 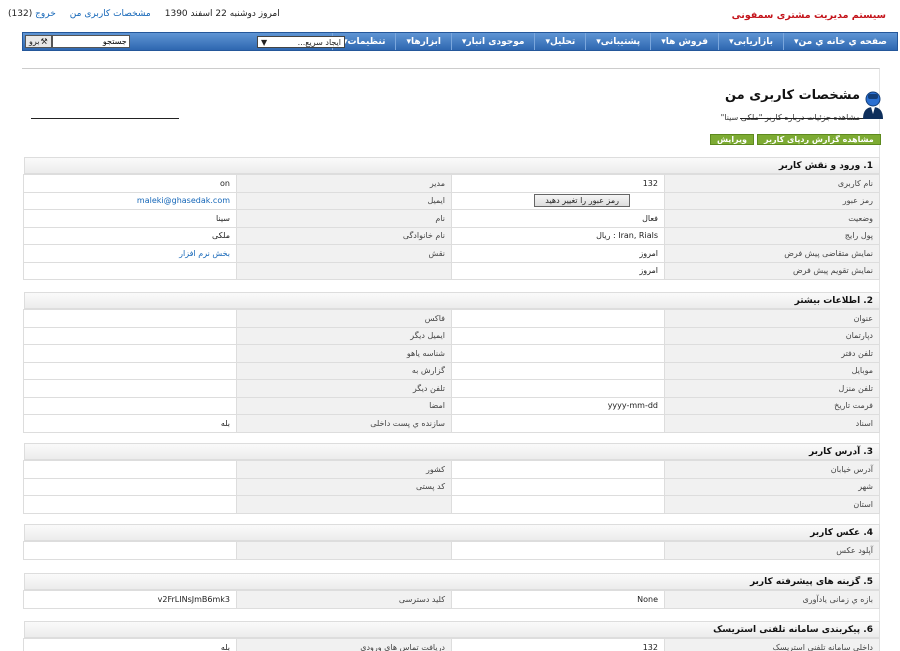 What do you see at coordinates (451, 335) in the screenshot?
I see `table-row: دپارتمان ایمیل دیگر` at bounding box center [451, 335].